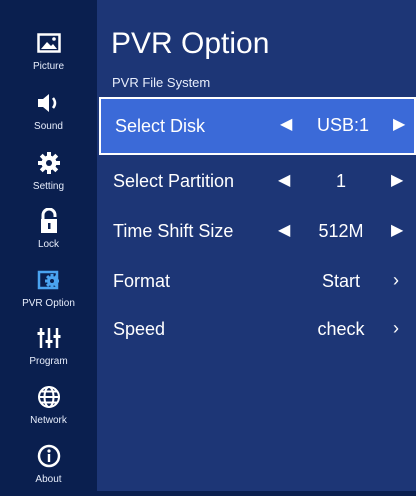 This screenshot has width=416, height=496. Describe the element at coordinates (256, 329) in the screenshot. I see `option-row-speed: Speed check ›` at that location.